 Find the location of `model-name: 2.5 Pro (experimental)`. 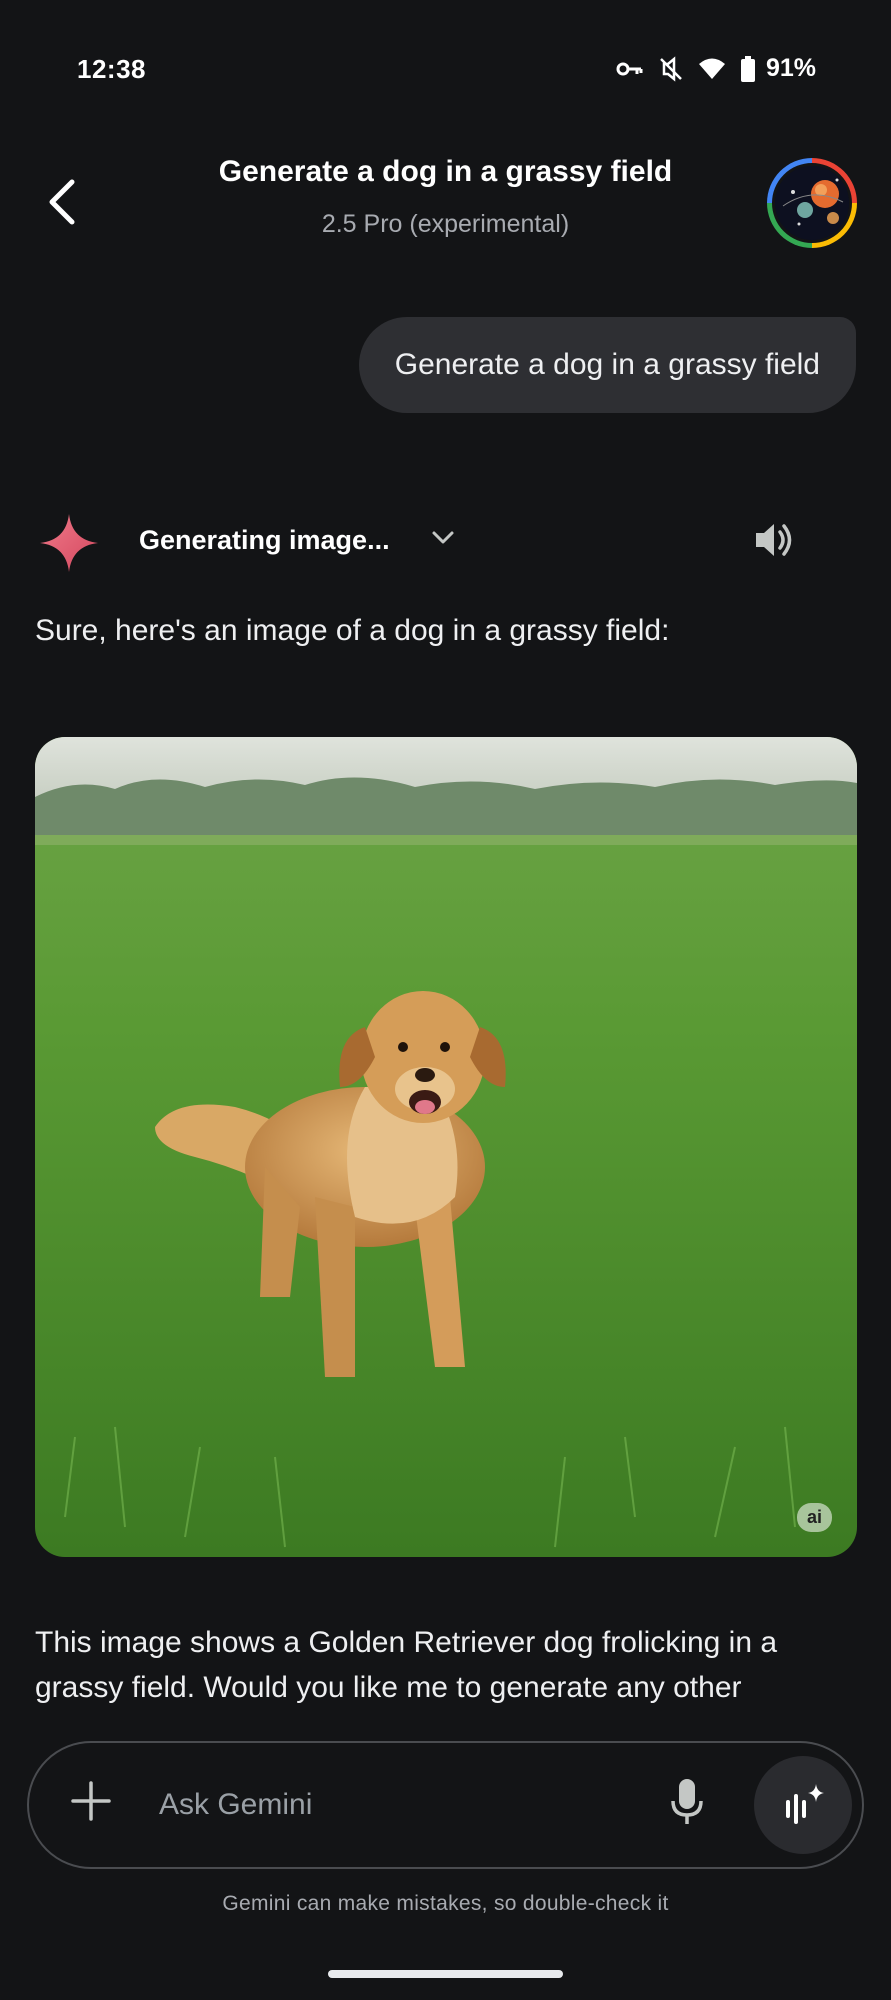

model-name: 2.5 Pro (experimental) is located at coordinates (445, 224).